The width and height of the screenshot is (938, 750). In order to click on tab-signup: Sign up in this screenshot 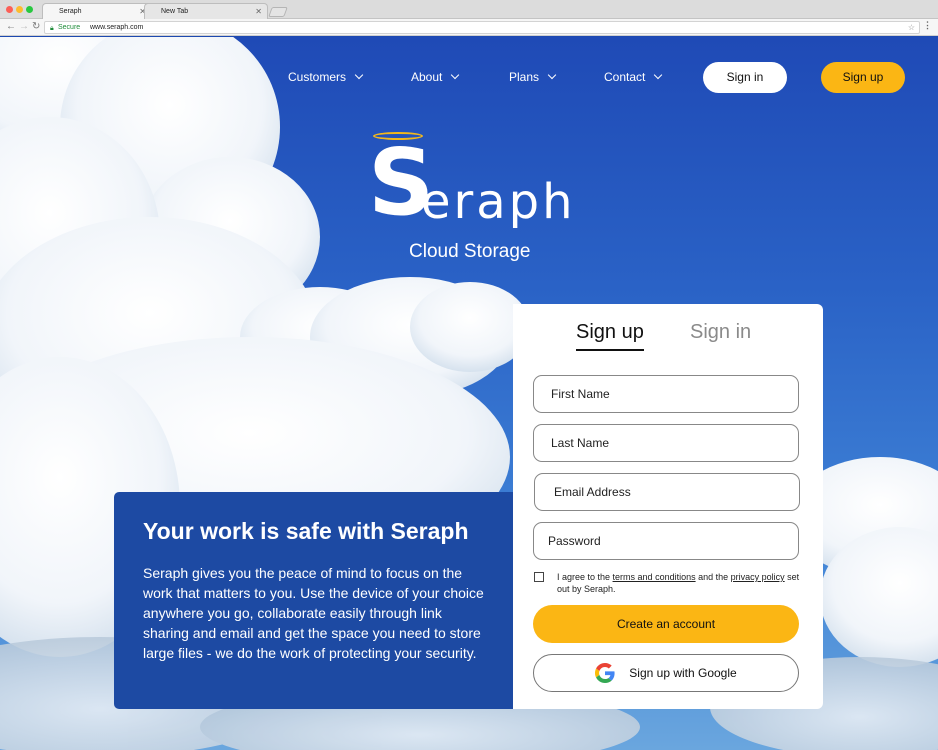, I will do `click(610, 336)`.